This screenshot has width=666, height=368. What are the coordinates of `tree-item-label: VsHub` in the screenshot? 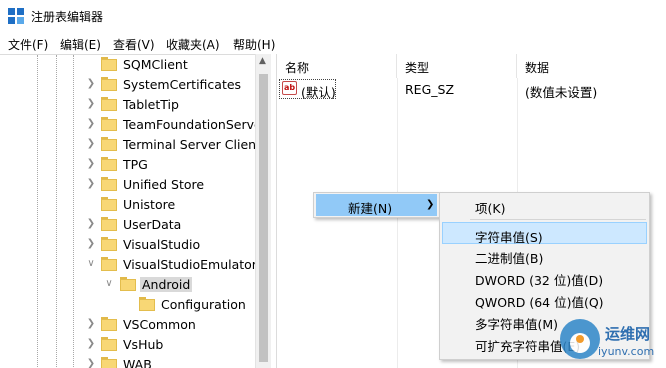 It's located at (143, 344).